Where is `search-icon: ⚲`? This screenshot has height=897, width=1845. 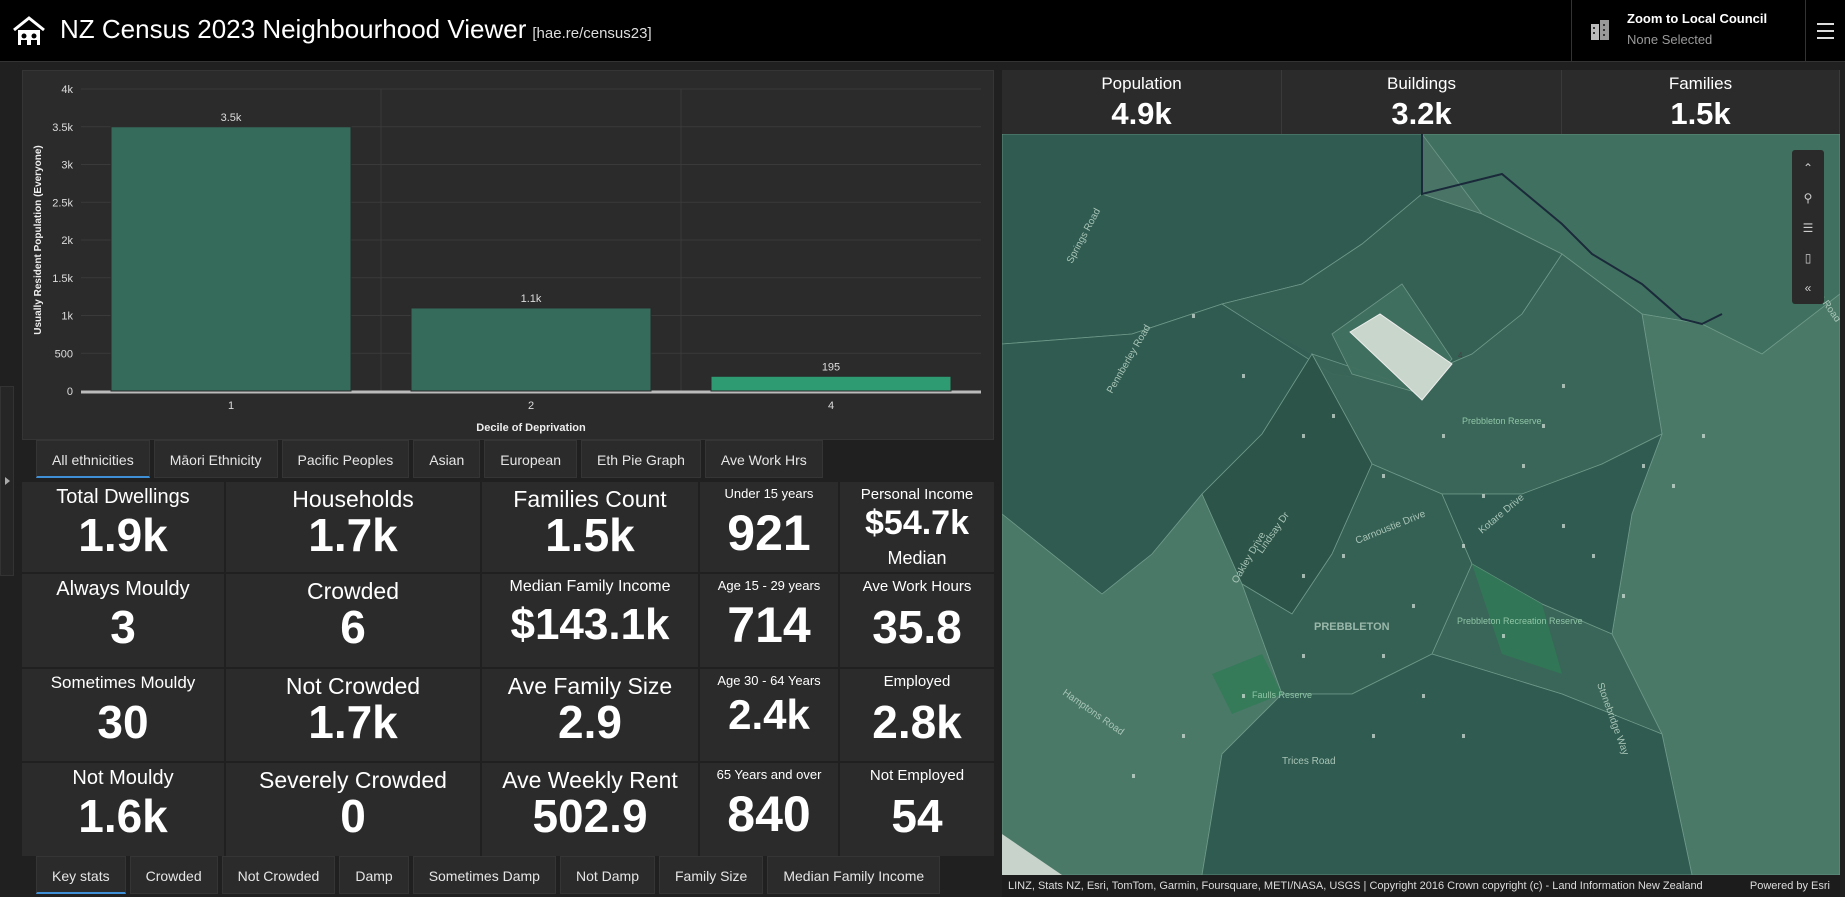
search-icon: ⚲ is located at coordinates (1808, 198).